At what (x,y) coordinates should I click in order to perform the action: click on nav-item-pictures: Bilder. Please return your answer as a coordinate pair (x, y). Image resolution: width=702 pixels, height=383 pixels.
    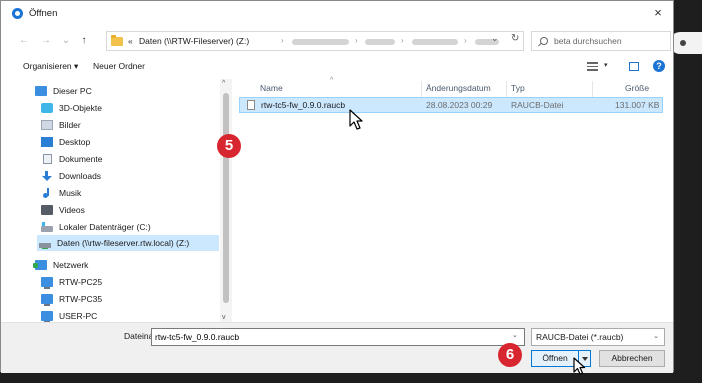
    Looking at the image, I should click on (61, 125).